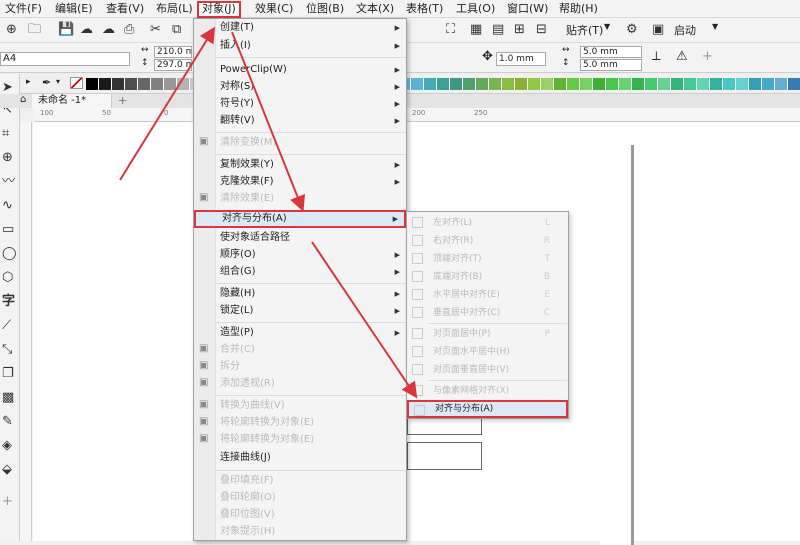  Describe the element at coordinates (7, 470) in the screenshot. I see `smart-fill-icon: ⬙` at that location.